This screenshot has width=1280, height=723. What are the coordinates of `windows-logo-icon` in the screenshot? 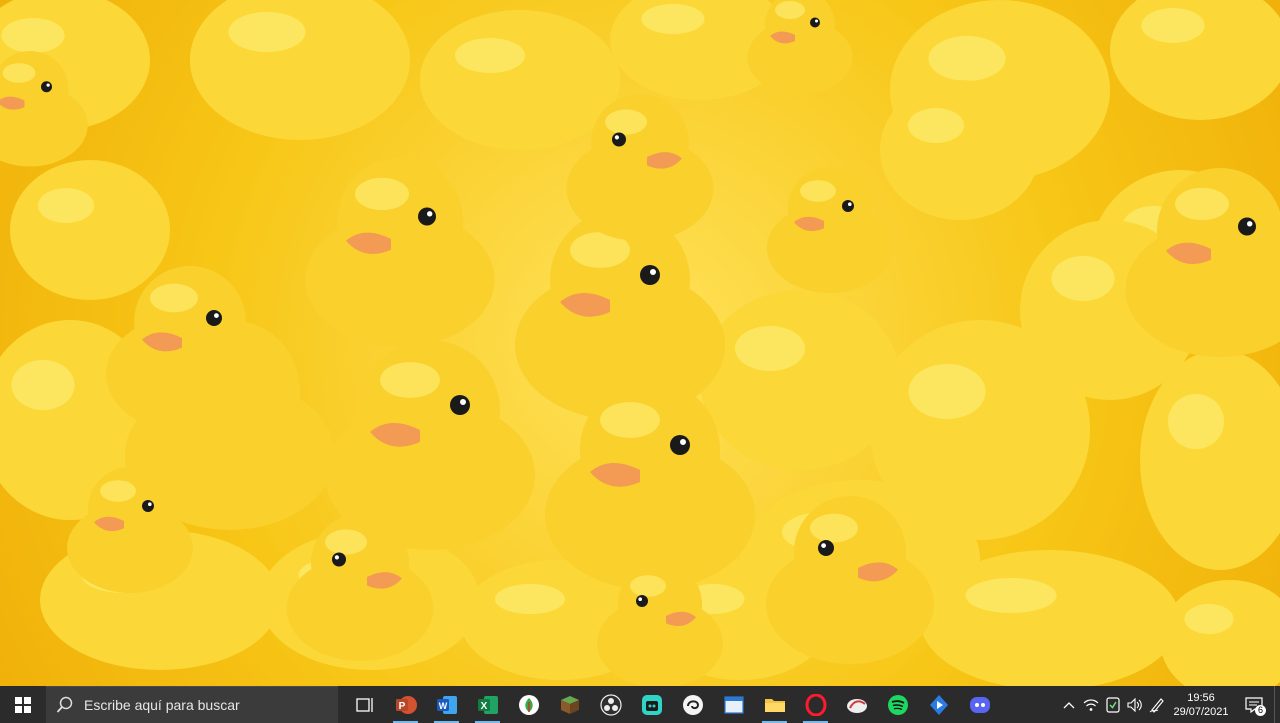 It's located at (23, 704).